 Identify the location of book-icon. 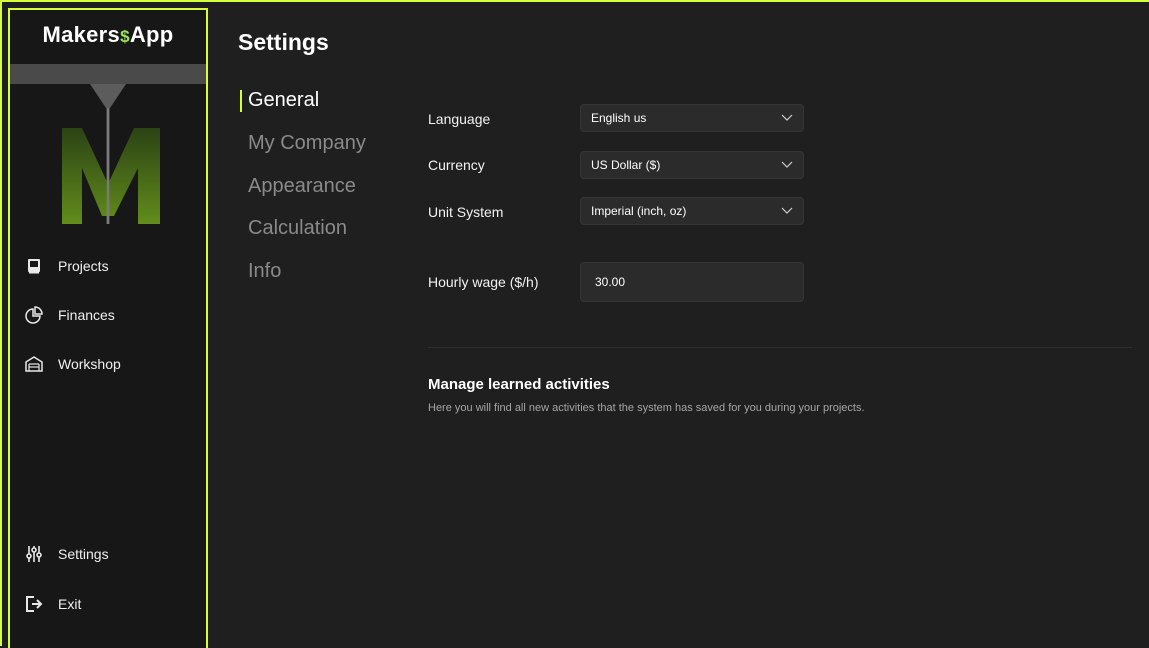
(34, 266).